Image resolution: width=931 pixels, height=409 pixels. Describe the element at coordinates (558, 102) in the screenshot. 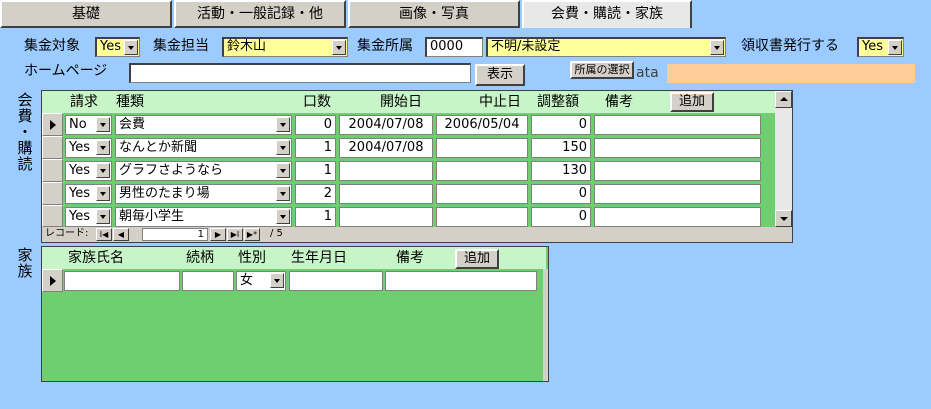

I see `header-adjustment: 調整額` at that location.